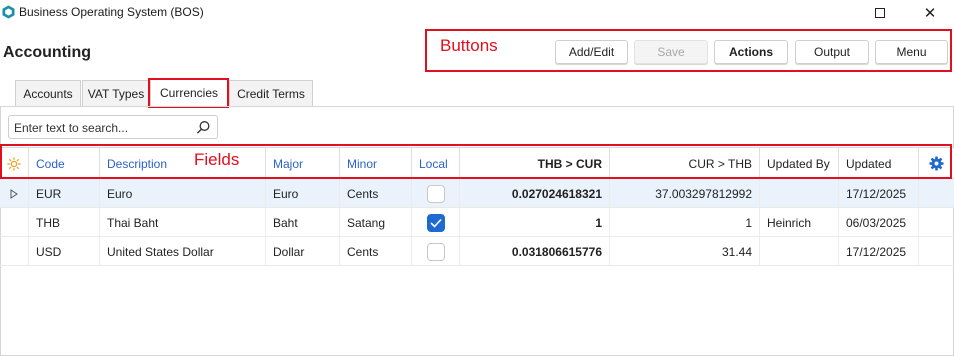  I want to click on cell-description: Euro, so click(183, 193).